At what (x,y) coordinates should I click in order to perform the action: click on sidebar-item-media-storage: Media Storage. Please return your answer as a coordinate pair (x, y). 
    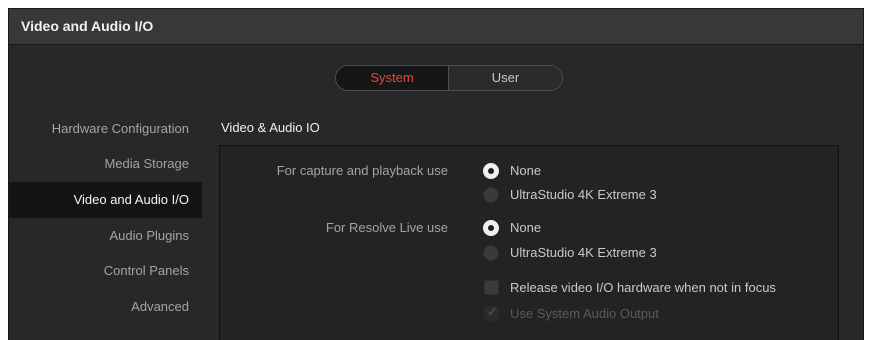
    Looking at the image, I should click on (105, 164).